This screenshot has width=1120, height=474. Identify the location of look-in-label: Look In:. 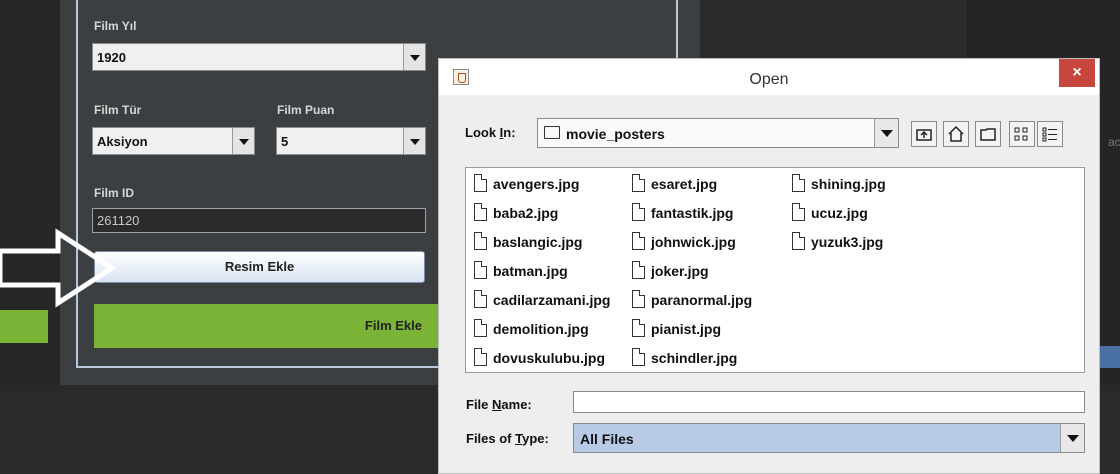
(490, 132).